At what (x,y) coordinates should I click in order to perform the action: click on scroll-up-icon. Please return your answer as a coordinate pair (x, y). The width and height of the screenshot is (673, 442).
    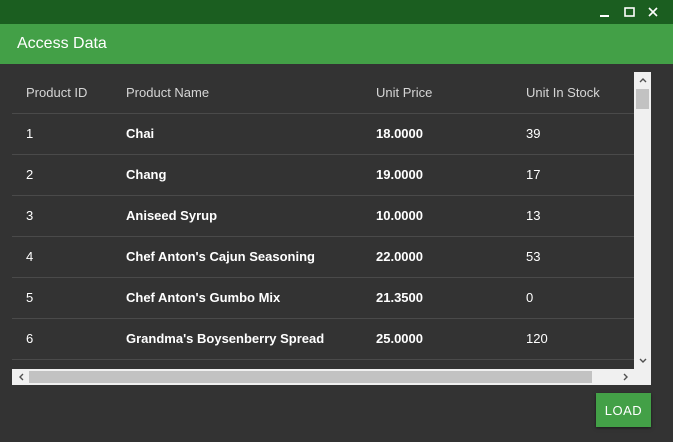
    Looking at the image, I should click on (642, 80).